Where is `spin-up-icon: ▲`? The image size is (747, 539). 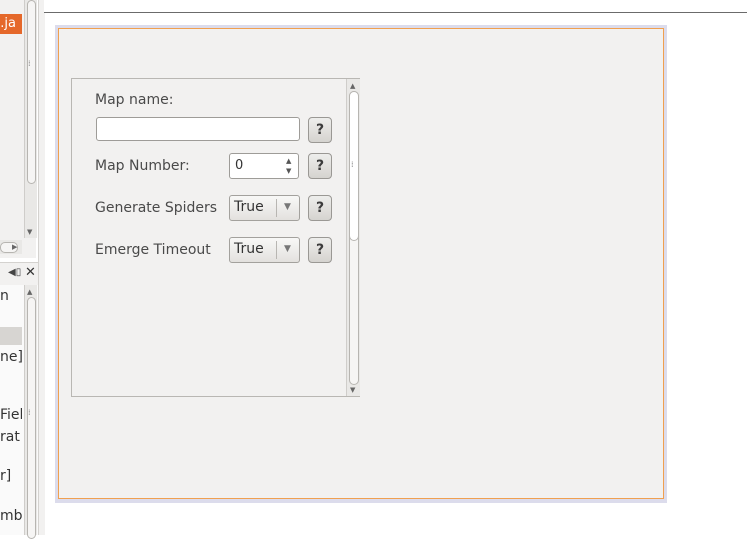
spin-up-icon: ▲ is located at coordinates (288, 161).